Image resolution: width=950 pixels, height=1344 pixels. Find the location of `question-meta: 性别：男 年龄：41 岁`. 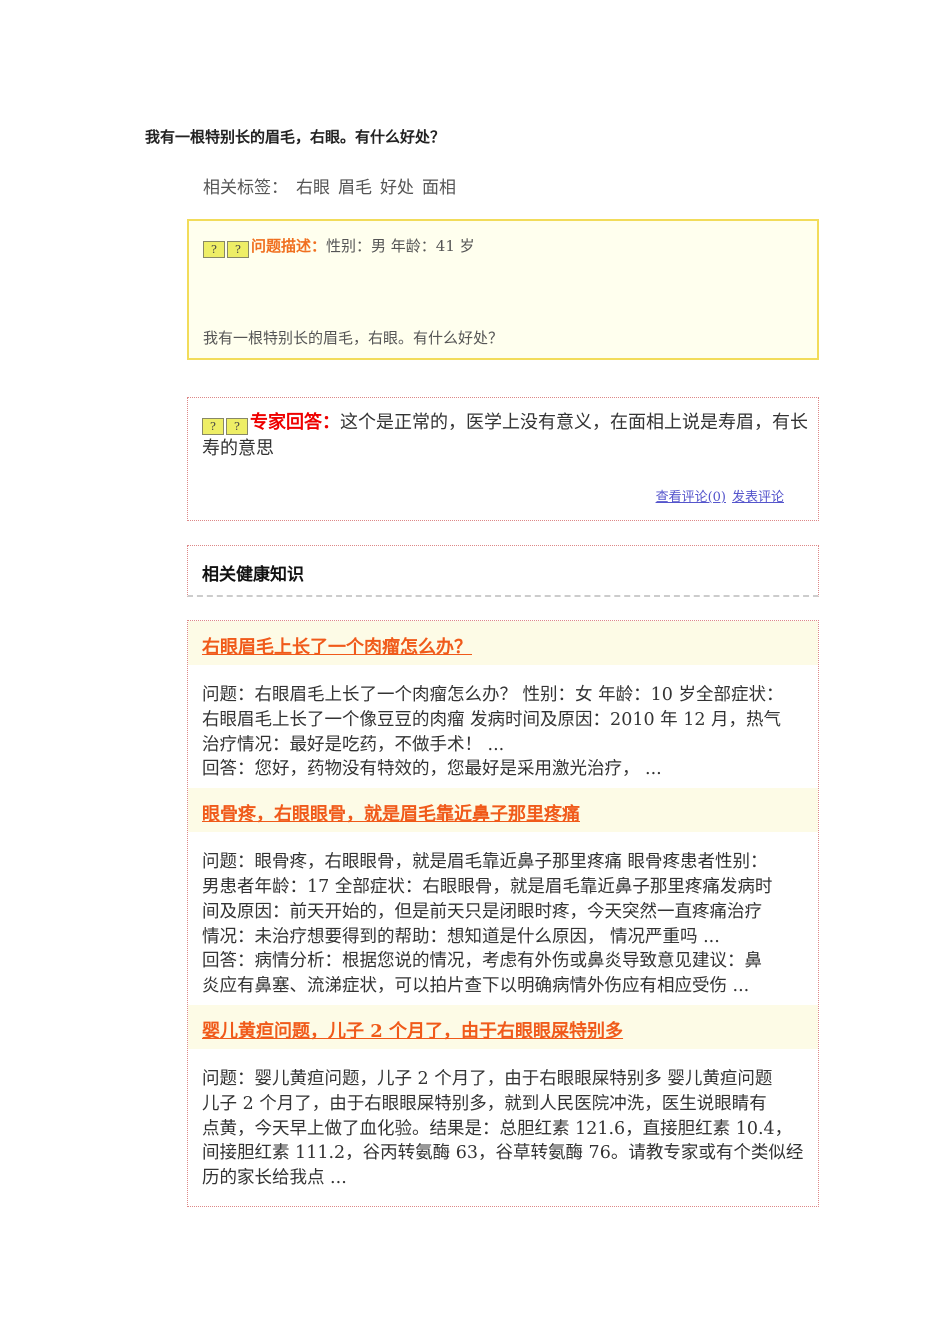

question-meta: 性别：男 年龄：41 岁 is located at coordinates (400, 246).